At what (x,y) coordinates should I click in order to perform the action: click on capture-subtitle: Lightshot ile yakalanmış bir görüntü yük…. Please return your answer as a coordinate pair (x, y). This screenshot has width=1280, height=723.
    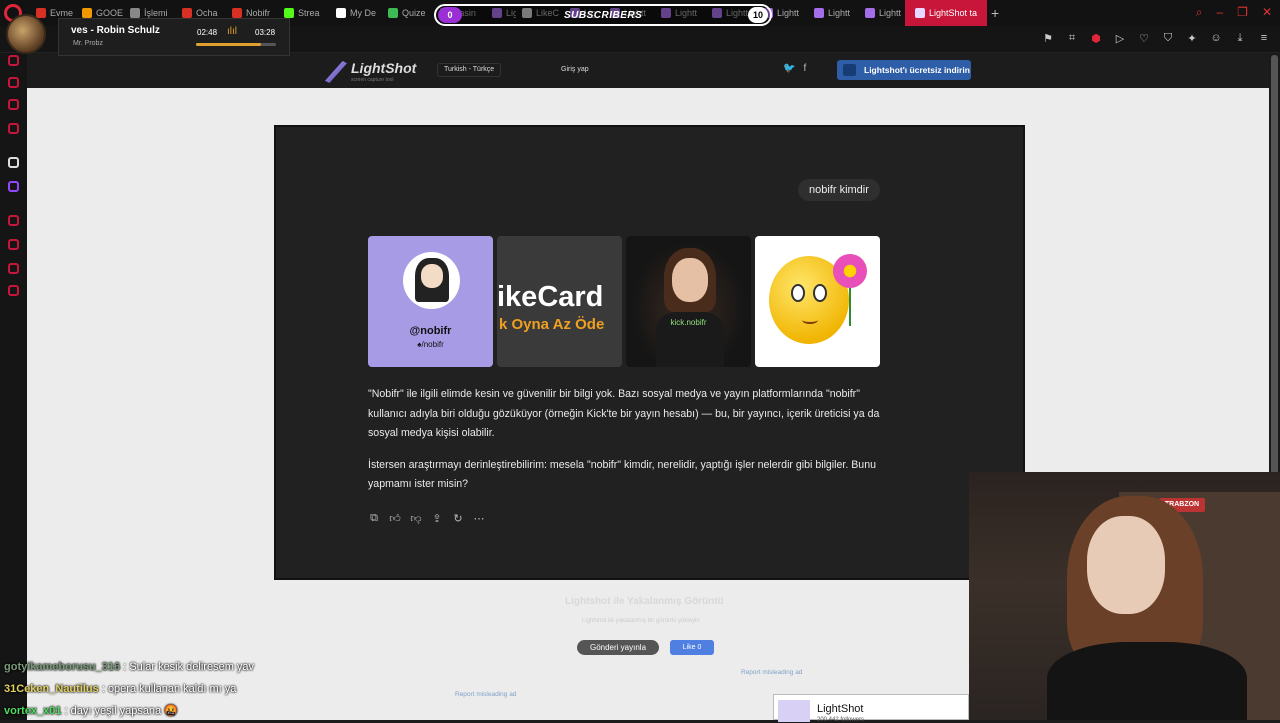
    Looking at the image, I should click on (641, 621).